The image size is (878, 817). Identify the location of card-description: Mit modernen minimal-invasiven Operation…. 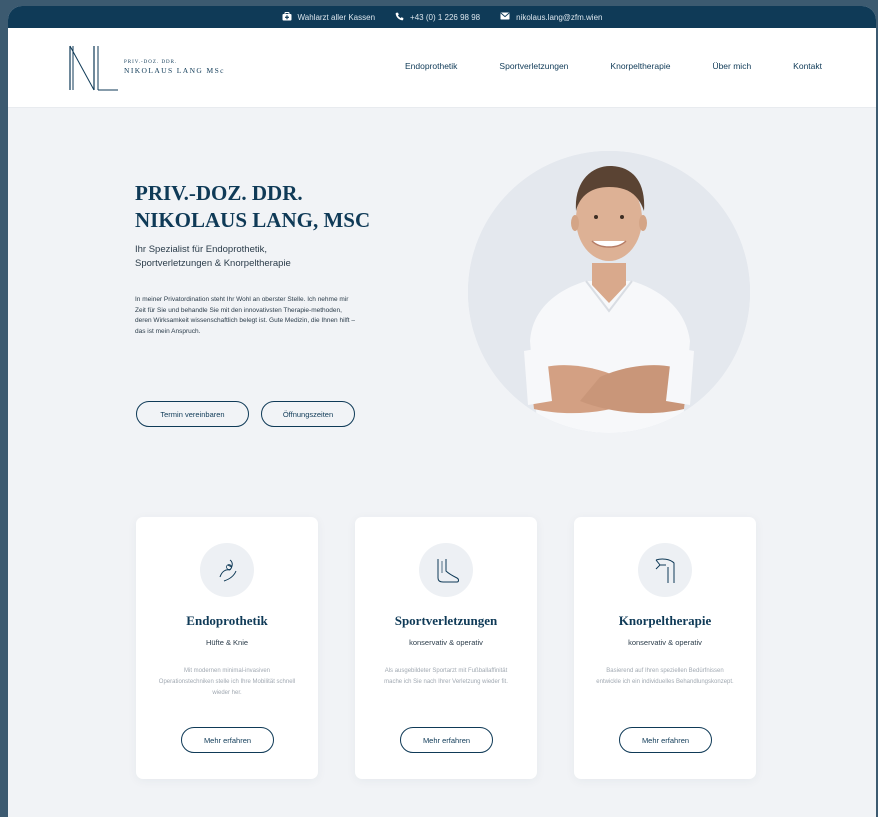
(227, 682).